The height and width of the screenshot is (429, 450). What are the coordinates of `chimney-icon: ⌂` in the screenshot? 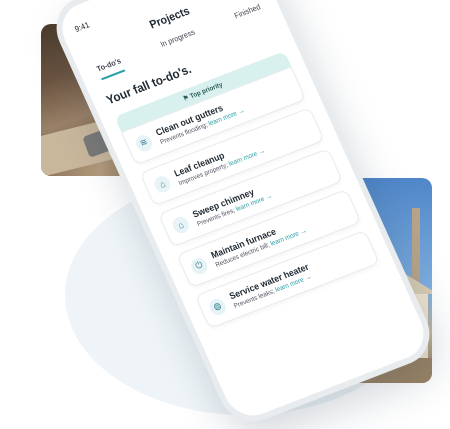 It's located at (181, 225).